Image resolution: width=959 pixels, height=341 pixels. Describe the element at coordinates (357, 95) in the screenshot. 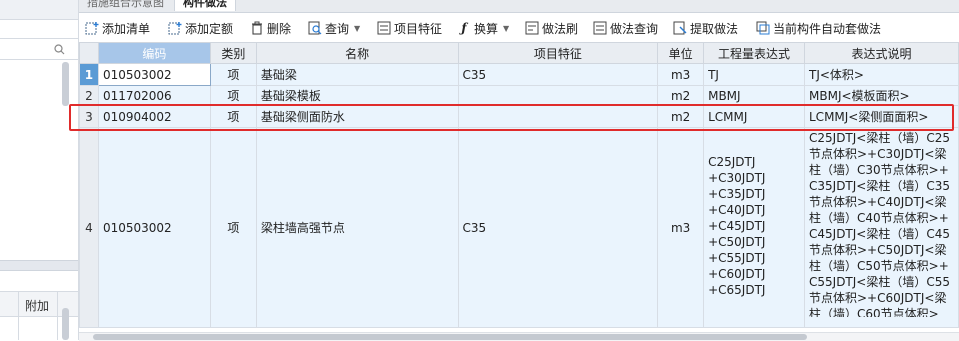

I see `cell-name: 基础梁模板` at that location.